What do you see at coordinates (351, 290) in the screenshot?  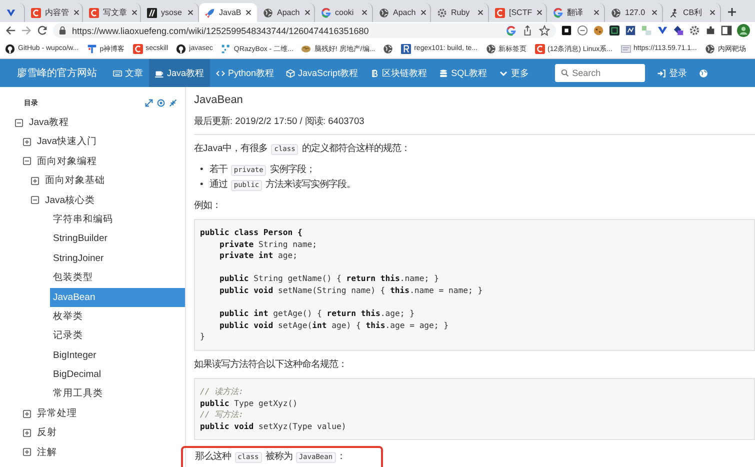 I see `code-line: public void setName(String name) { this.name = name; }` at bounding box center [351, 290].